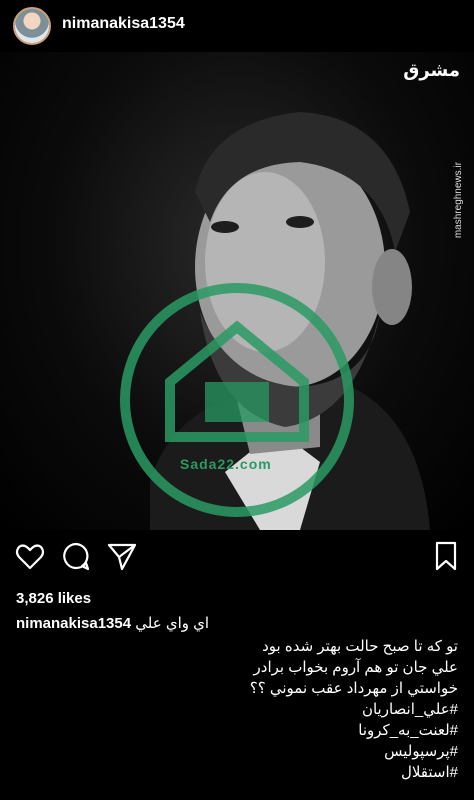 The image size is (474, 800). Describe the element at coordinates (458, 200) in the screenshot. I see `mashregh-url-label: mashreghnews.ir` at that location.